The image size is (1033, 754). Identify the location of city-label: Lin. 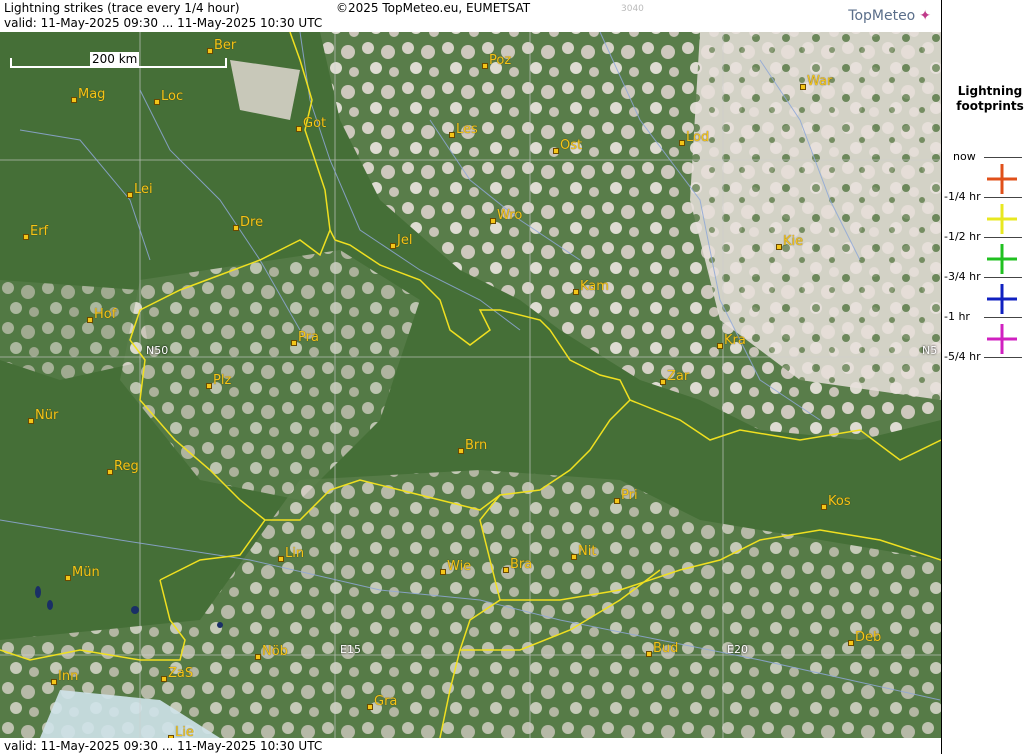
(291, 554).